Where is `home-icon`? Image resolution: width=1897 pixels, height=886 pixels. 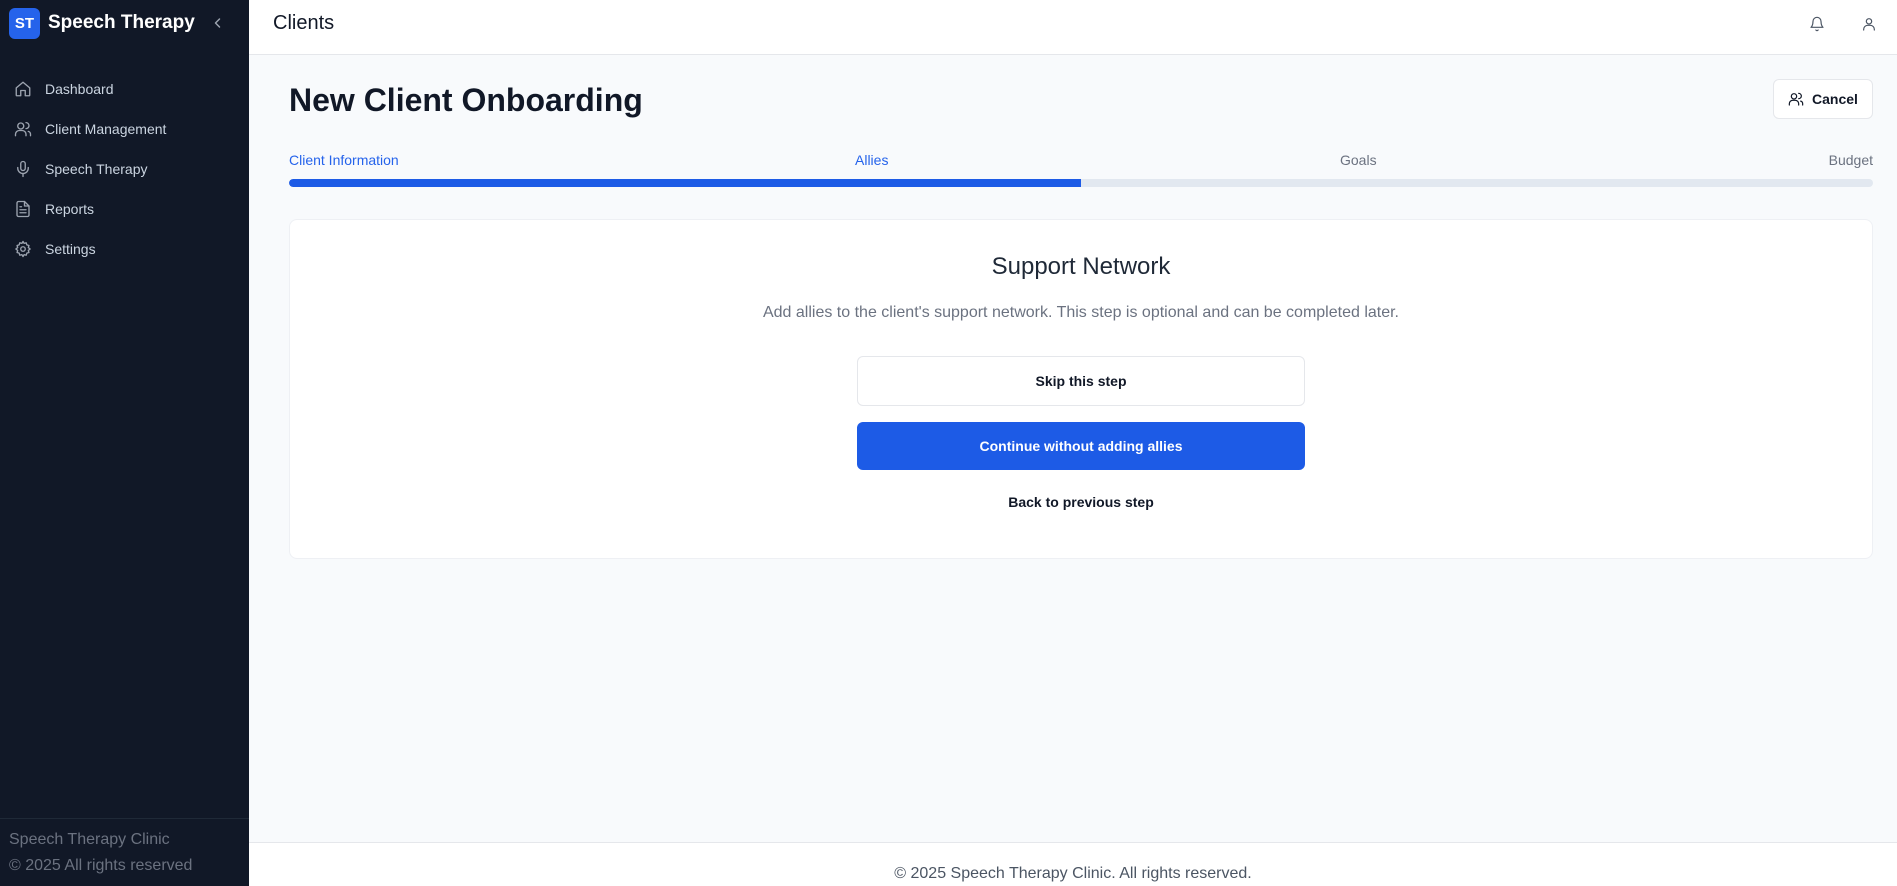 home-icon is located at coordinates (23, 89).